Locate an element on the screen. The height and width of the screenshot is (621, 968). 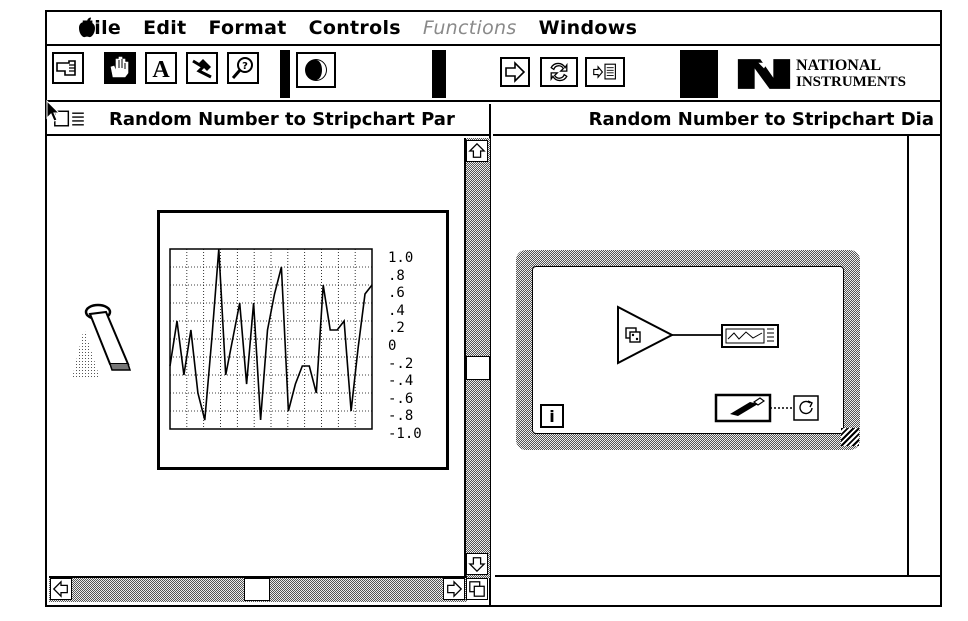
toggle-switch is located at coordinates (102, 340).